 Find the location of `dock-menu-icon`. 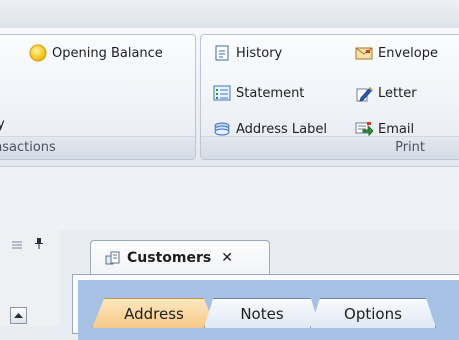

dock-menu-icon is located at coordinates (17, 245).